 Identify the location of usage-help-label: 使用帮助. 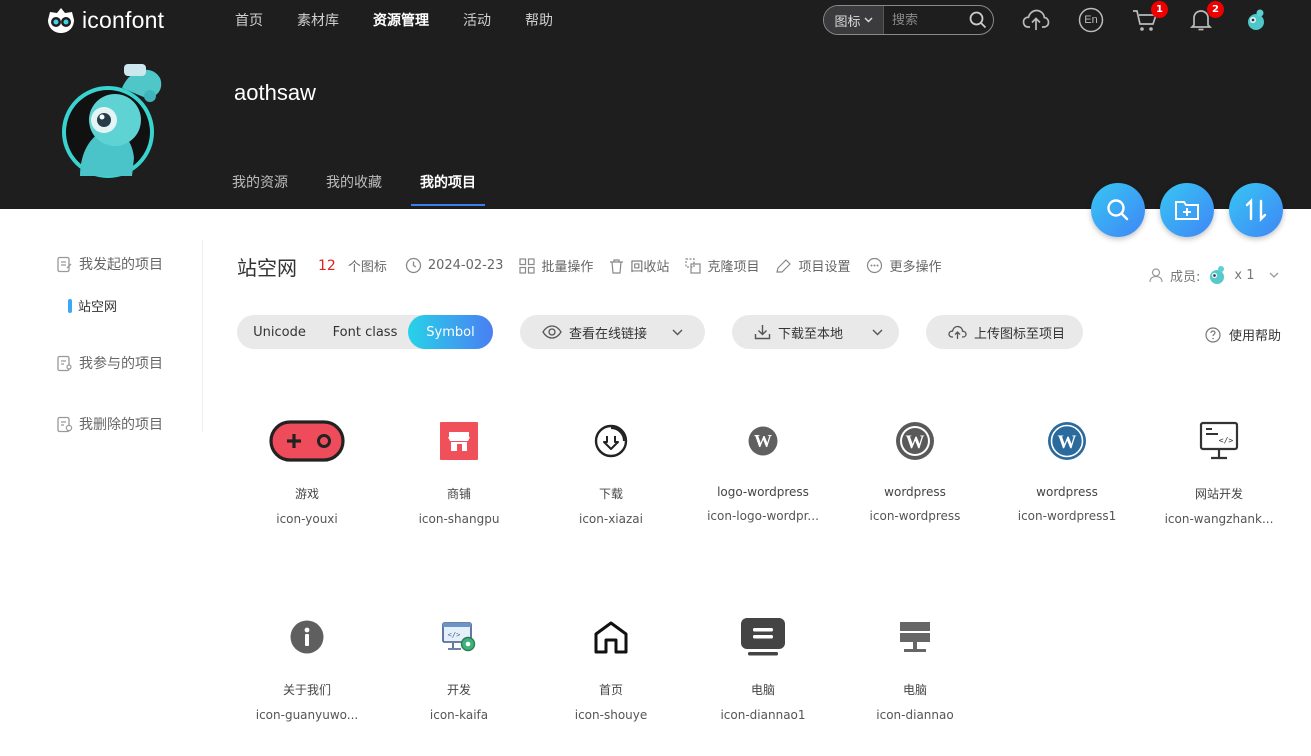
(1255, 336).